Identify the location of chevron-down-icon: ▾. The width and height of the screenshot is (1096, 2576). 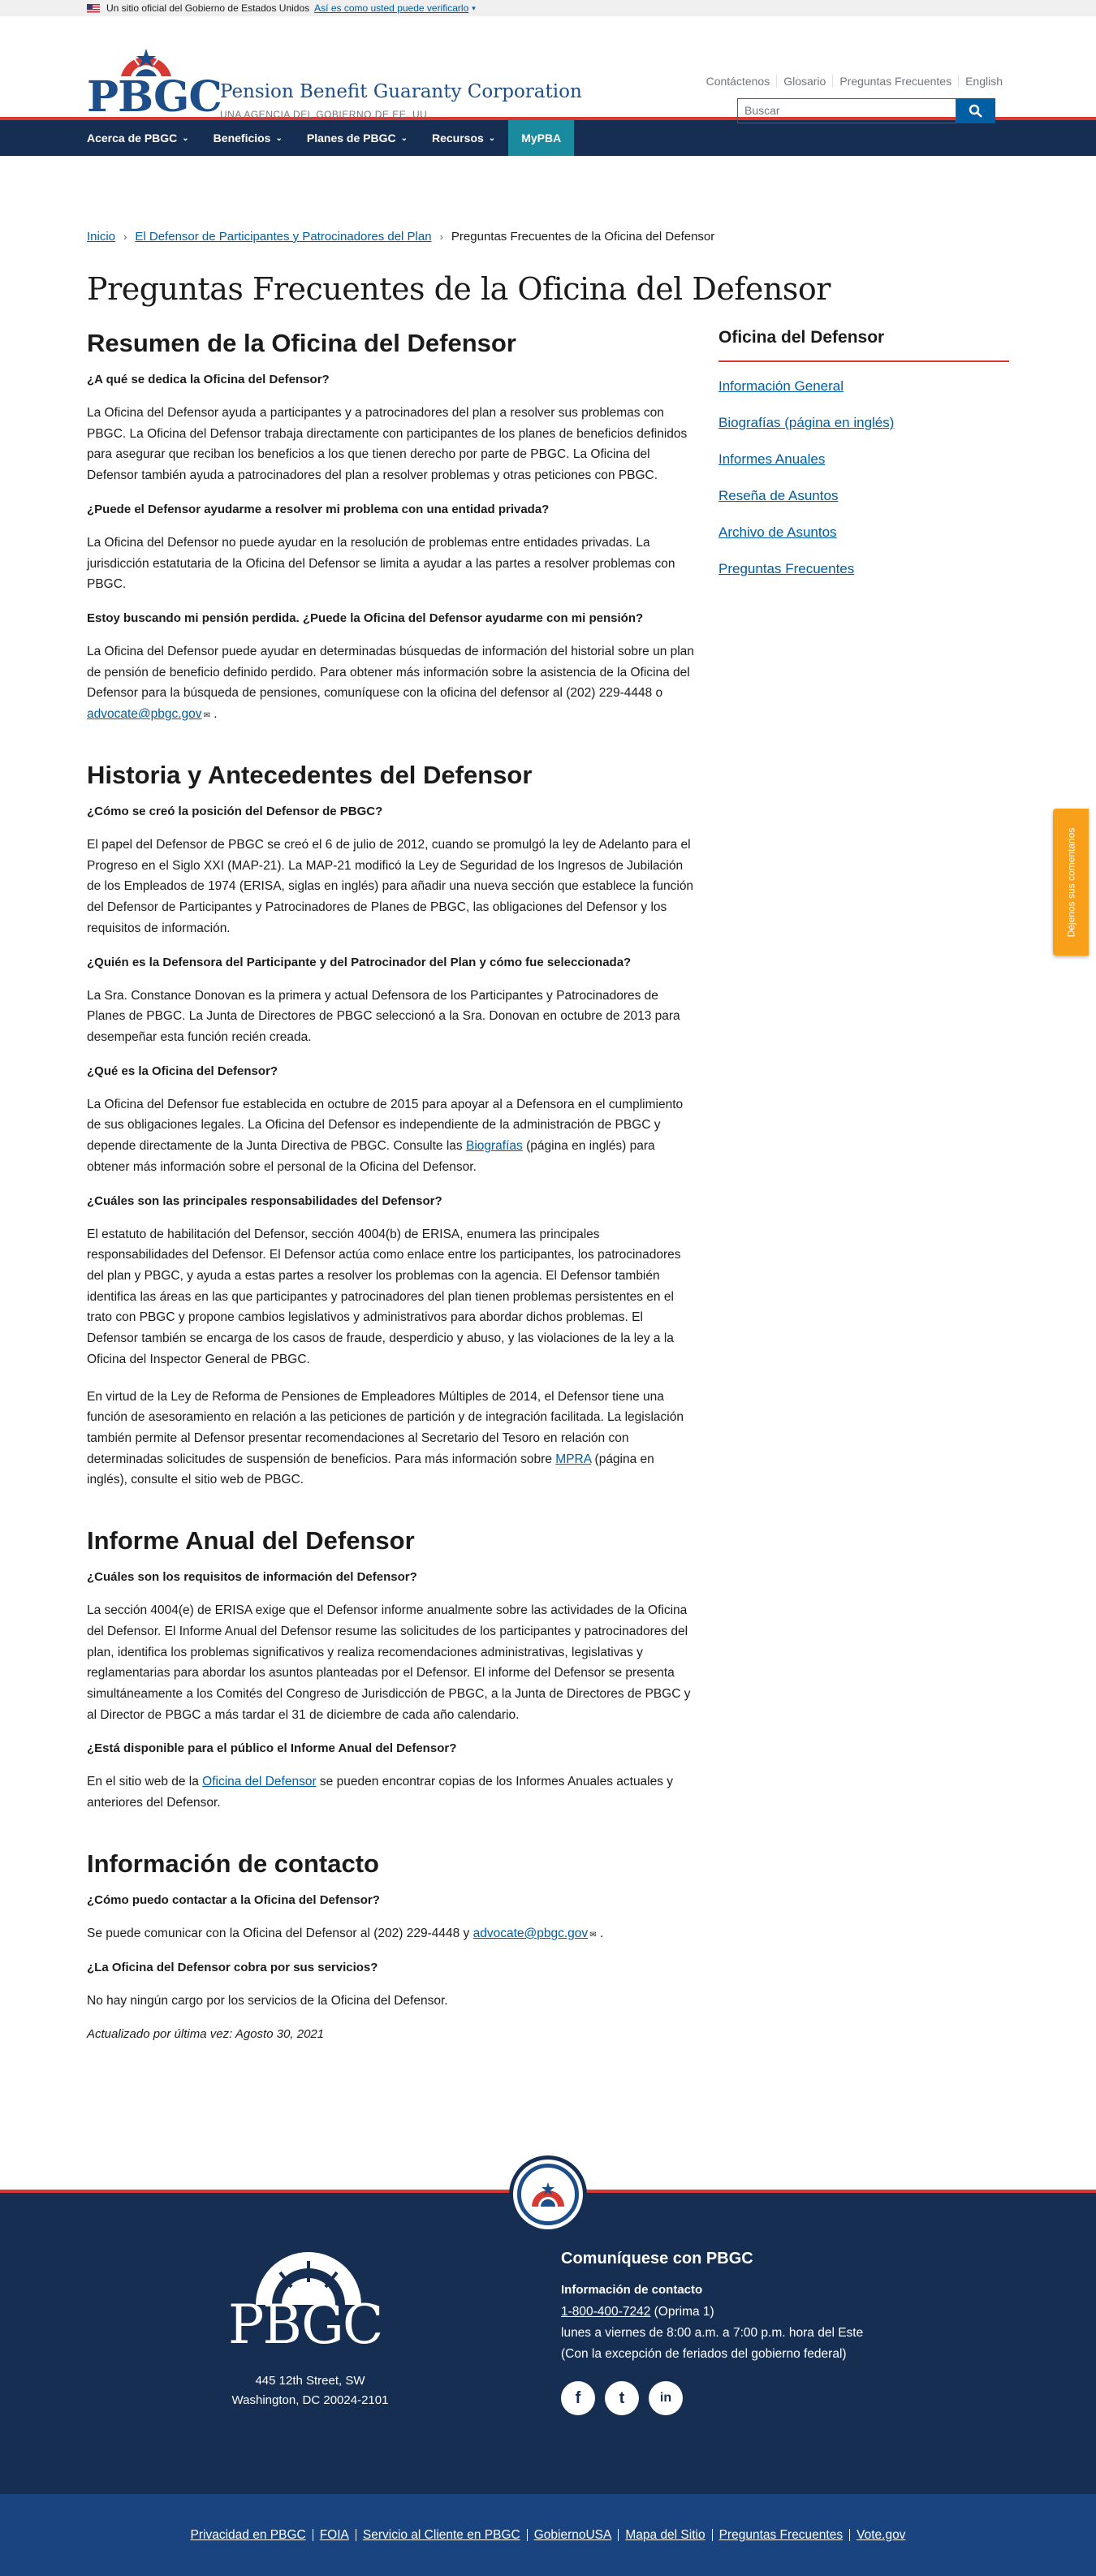
(474, 8).